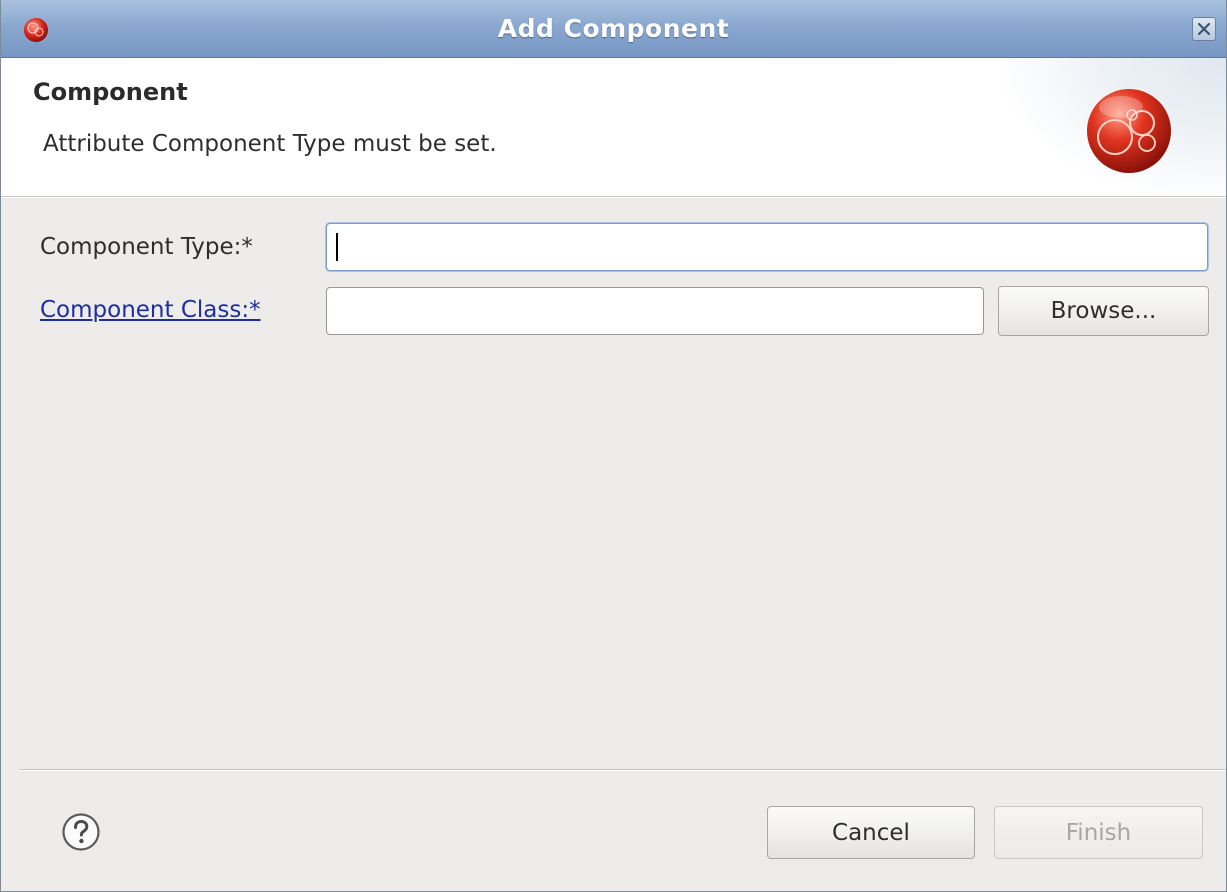 This screenshot has width=1227, height=892. I want to click on component-class-link: Component Class:*, so click(150, 310).